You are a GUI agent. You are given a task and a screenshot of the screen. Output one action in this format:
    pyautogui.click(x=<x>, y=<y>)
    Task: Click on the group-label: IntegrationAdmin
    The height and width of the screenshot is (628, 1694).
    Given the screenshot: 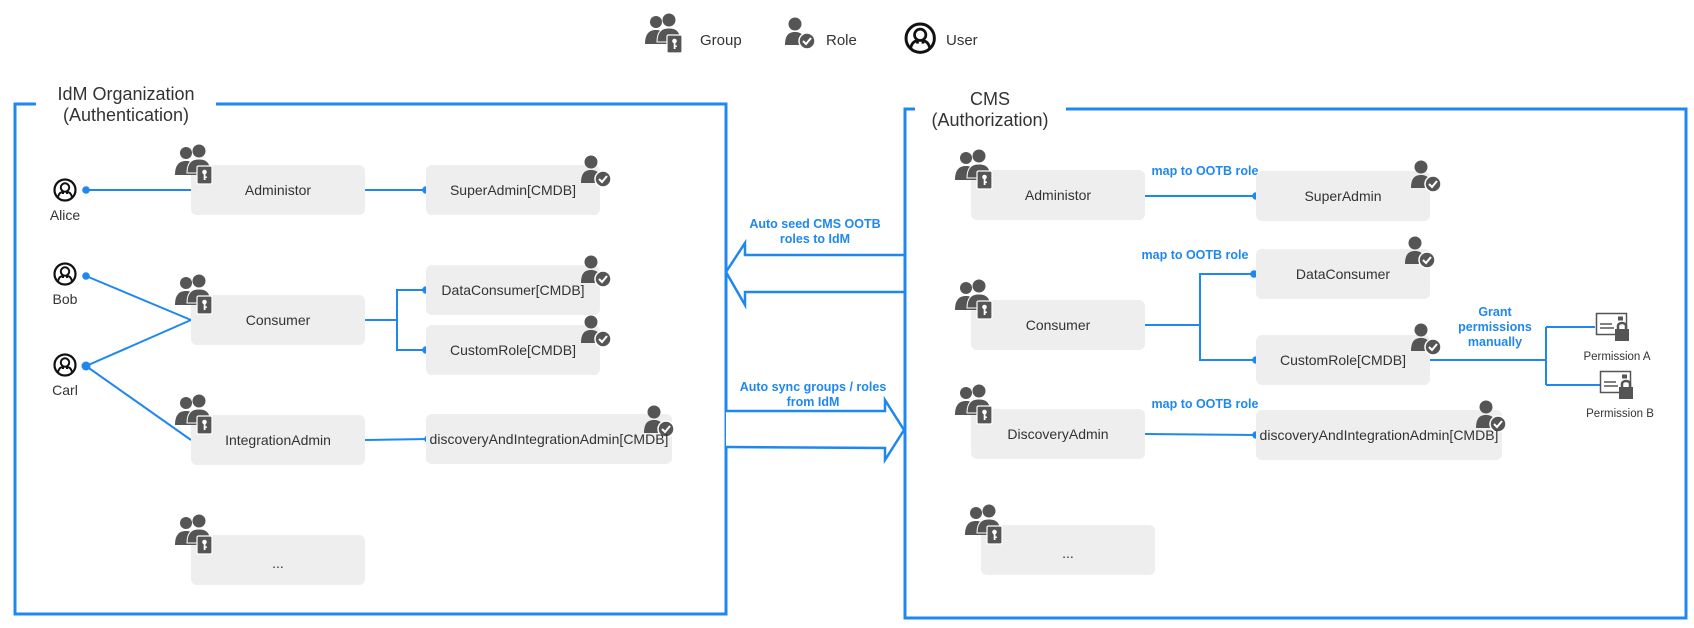 What is the action you would take?
    pyautogui.click(x=278, y=440)
    